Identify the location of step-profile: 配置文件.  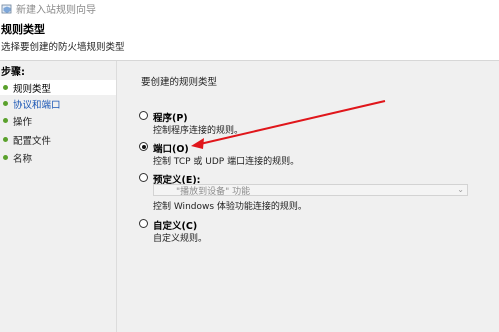
(58, 139).